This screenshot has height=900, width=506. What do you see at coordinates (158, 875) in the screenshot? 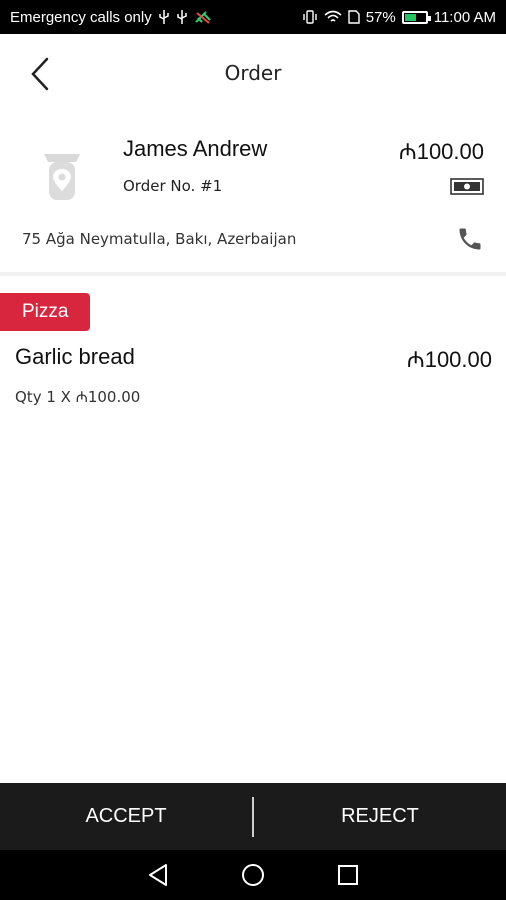
I see `nav-back-icon` at bounding box center [158, 875].